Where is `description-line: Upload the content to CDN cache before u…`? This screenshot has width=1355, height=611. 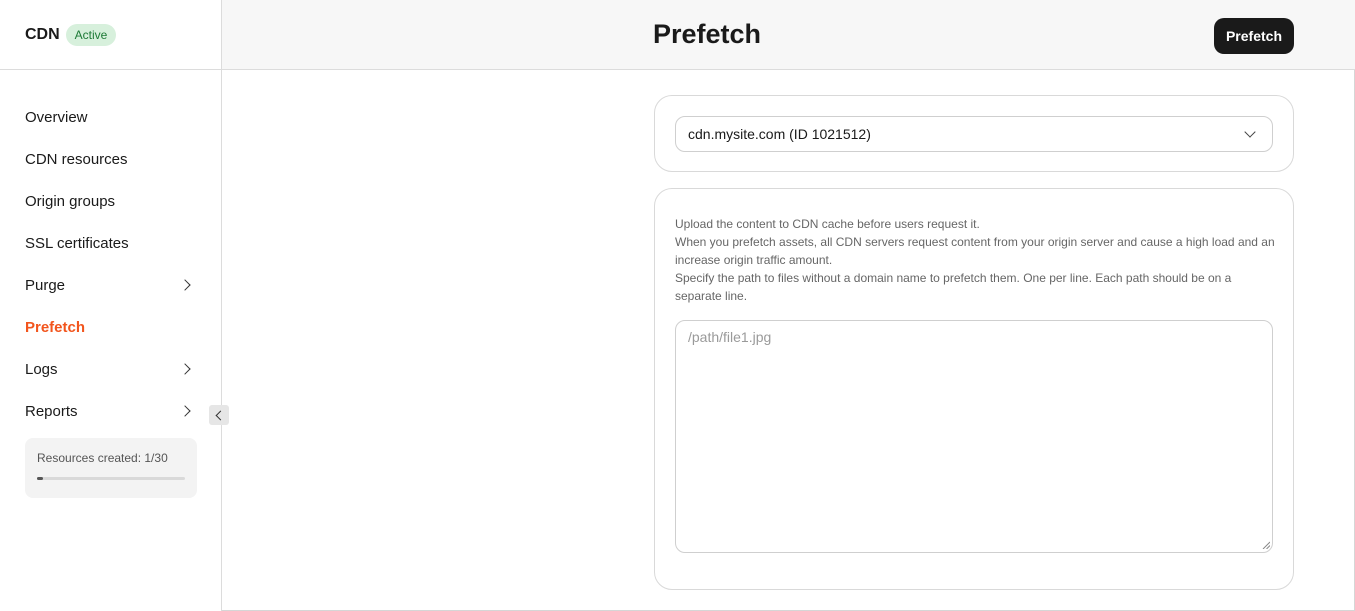 description-line: Upload the content to CDN cache before u… is located at coordinates (827, 224).